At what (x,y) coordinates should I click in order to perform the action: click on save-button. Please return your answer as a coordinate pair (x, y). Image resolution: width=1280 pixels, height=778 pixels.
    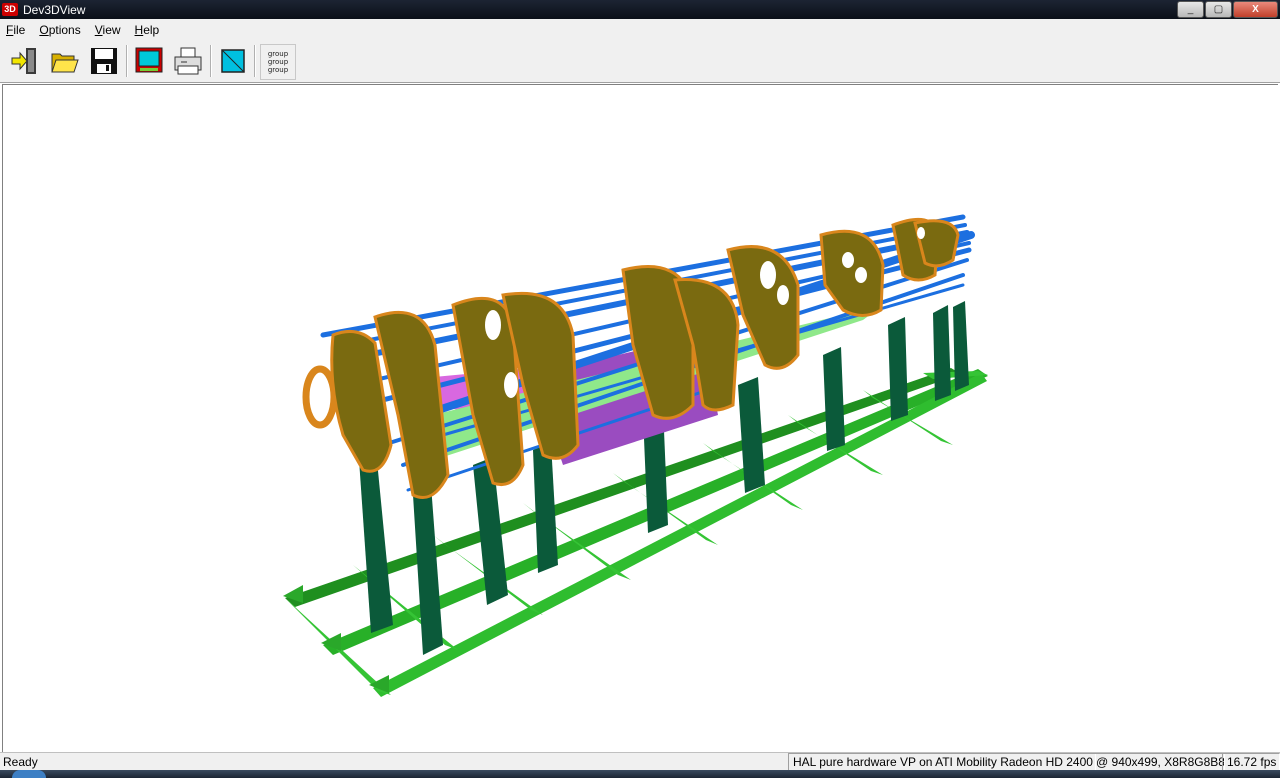
    Looking at the image, I should click on (104, 61).